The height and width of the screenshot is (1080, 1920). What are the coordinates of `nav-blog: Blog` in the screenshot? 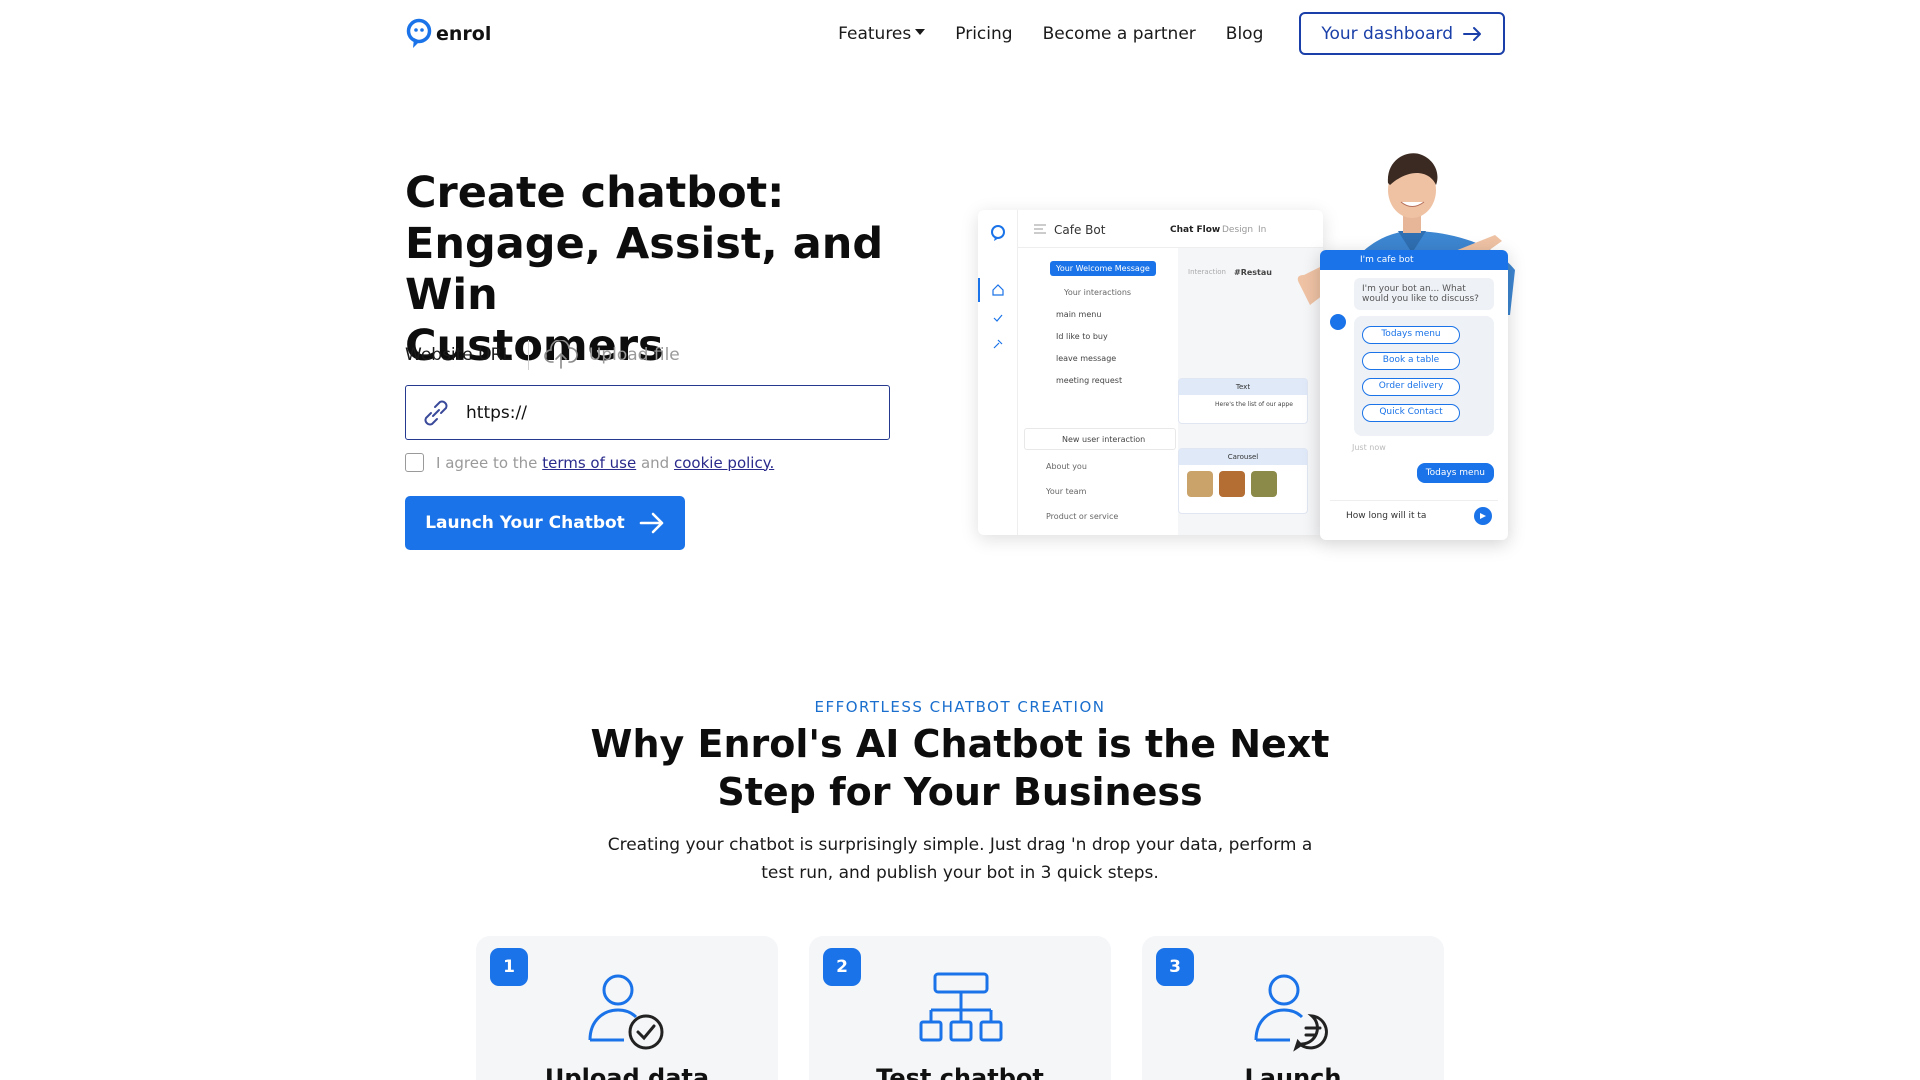 It's located at (1245, 34).